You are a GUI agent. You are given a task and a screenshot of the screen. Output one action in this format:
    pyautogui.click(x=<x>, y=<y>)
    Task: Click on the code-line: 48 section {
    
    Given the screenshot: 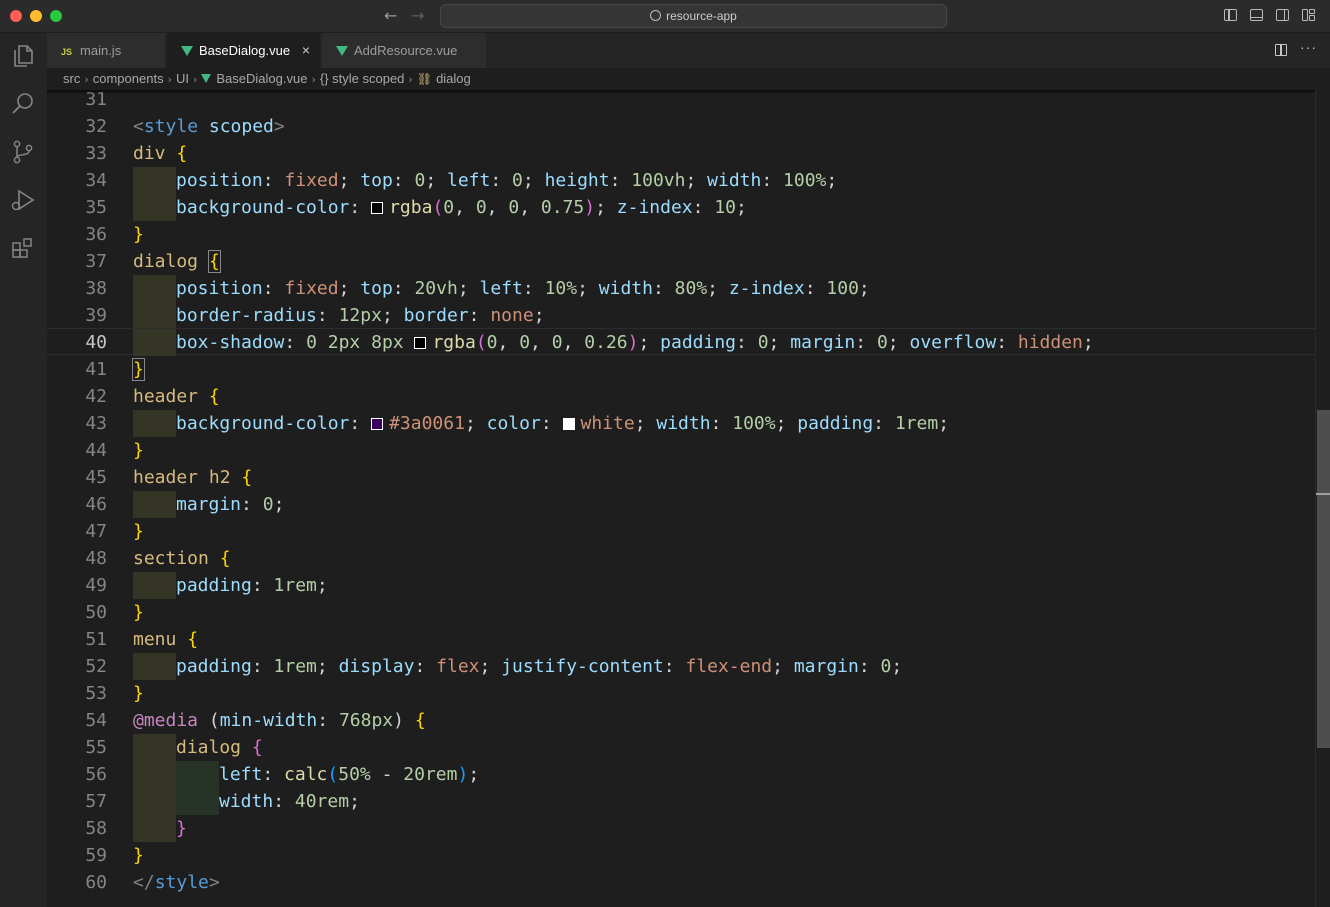 What is the action you would take?
    pyautogui.click(x=681, y=558)
    